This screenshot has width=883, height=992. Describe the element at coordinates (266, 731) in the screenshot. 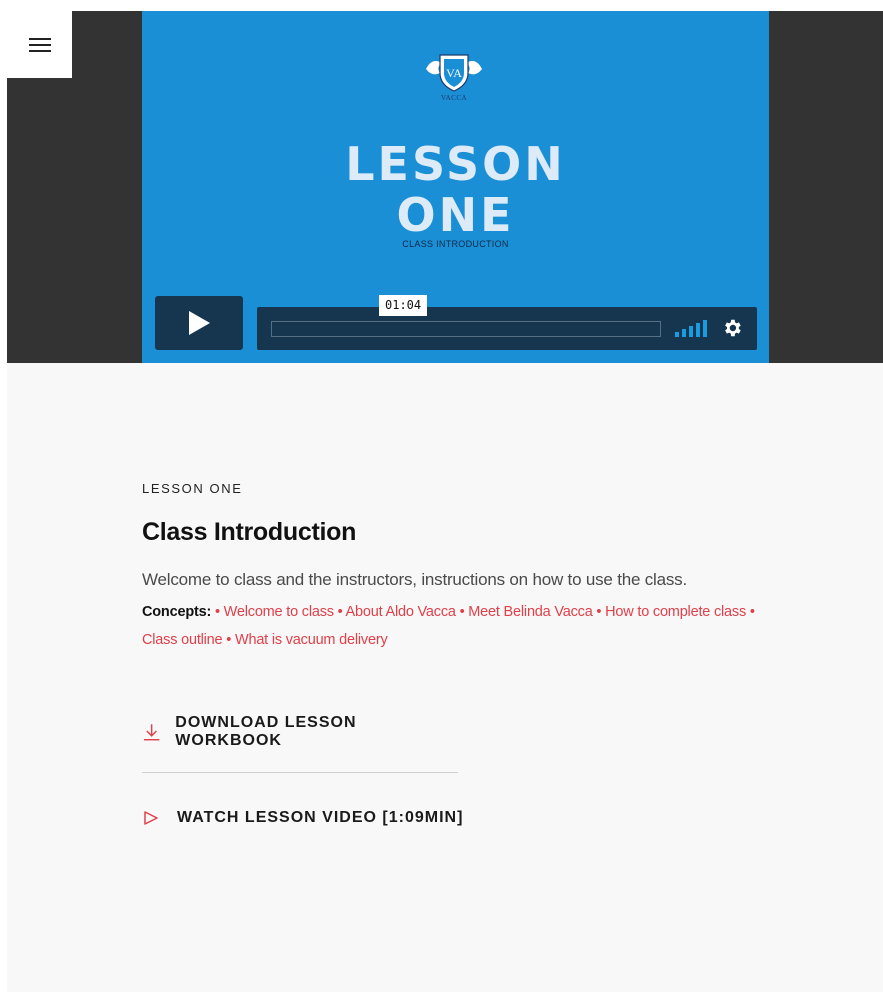

I see `download-workbook-label: DOWNLOAD LESSON WORKBOOK` at that location.